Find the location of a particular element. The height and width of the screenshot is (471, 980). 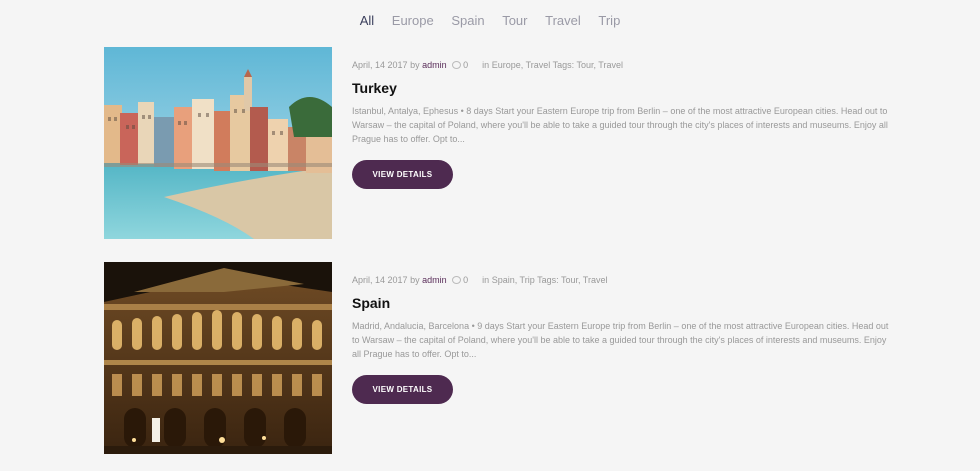

opera-house-image is located at coordinates (218, 358).